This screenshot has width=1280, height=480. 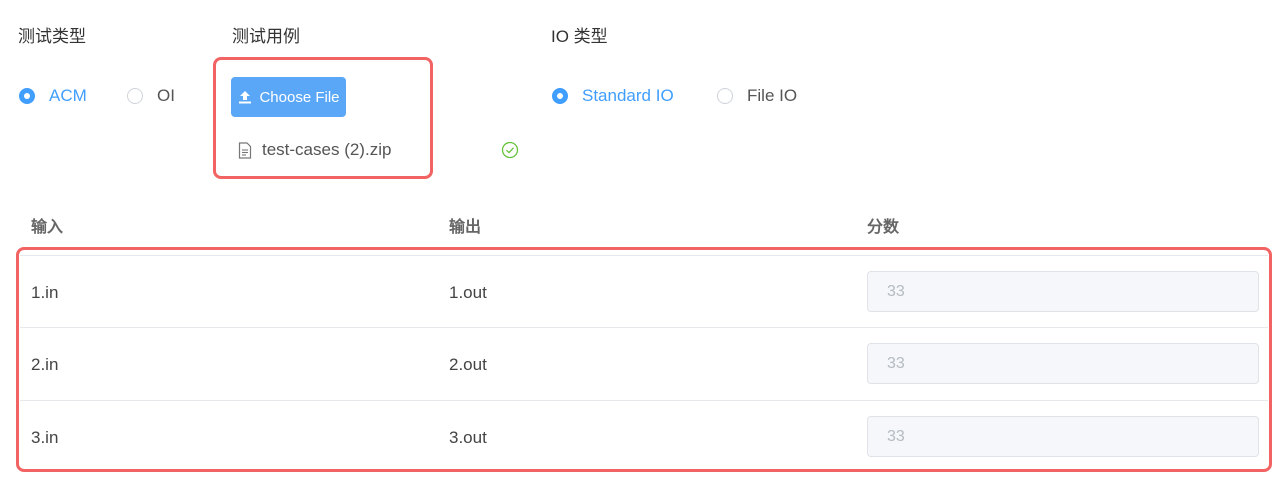 What do you see at coordinates (510, 150) in the screenshot?
I see `check-circle-icon` at bounding box center [510, 150].